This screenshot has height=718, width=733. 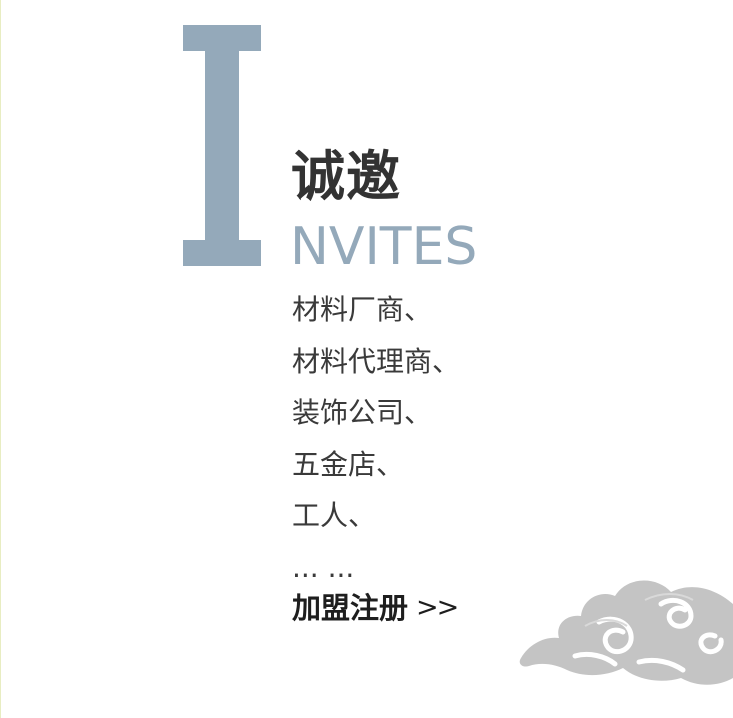 What do you see at coordinates (362, 309) in the screenshot?
I see `list-item: 材料厂商、` at bounding box center [362, 309].